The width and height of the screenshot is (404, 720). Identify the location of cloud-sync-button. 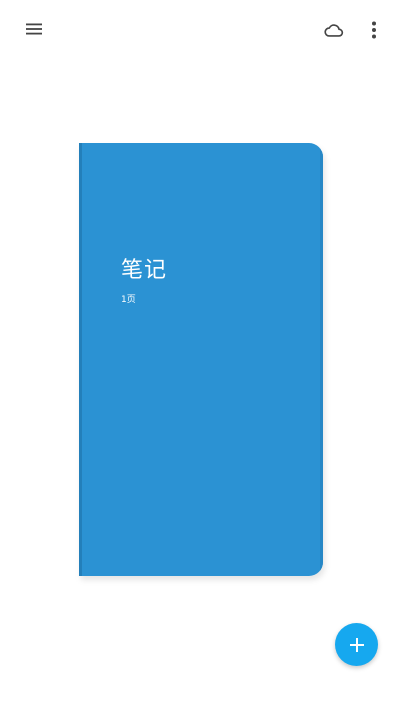
(334, 30).